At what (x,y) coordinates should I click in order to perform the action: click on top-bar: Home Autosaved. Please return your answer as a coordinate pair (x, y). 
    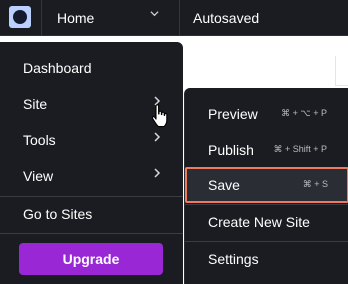
    Looking at the image, I should click on (174, 18).